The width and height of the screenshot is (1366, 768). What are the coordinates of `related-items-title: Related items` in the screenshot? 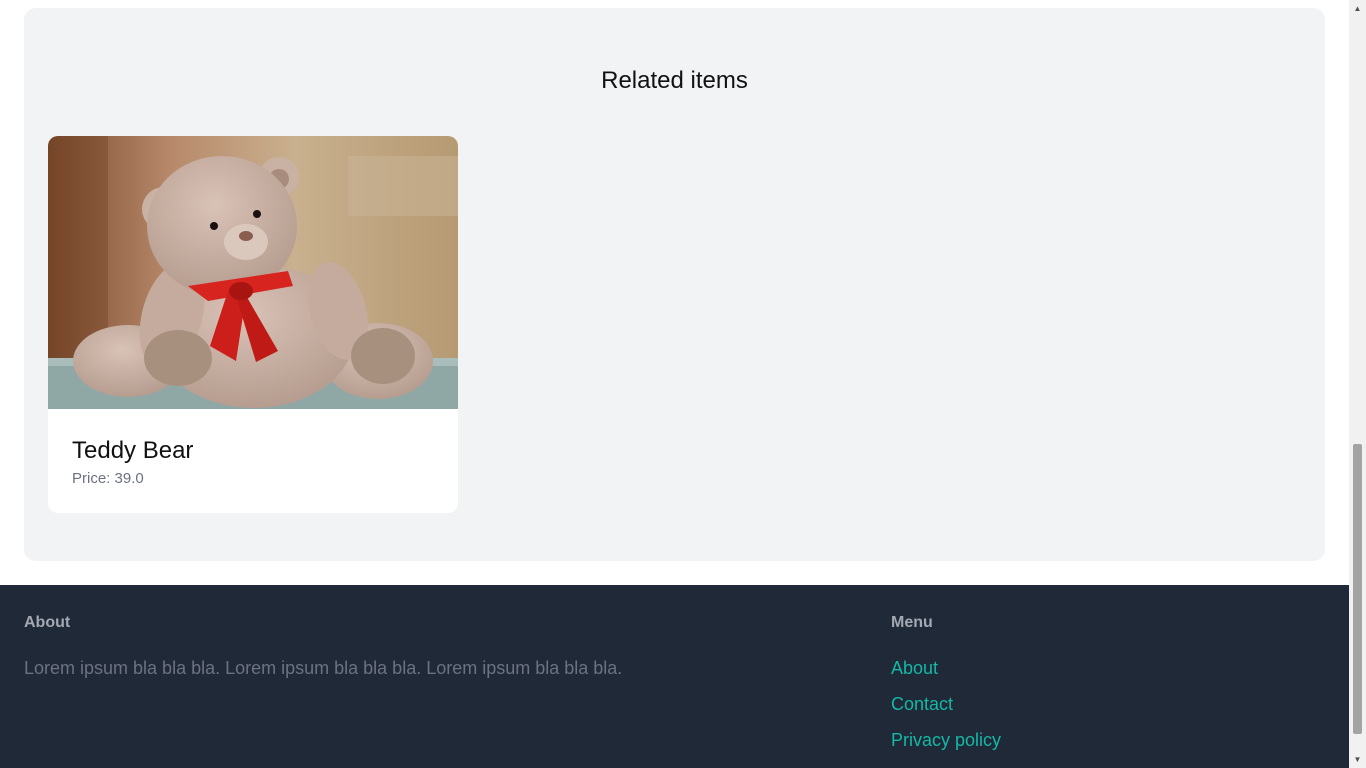 It's located at (674, 80).